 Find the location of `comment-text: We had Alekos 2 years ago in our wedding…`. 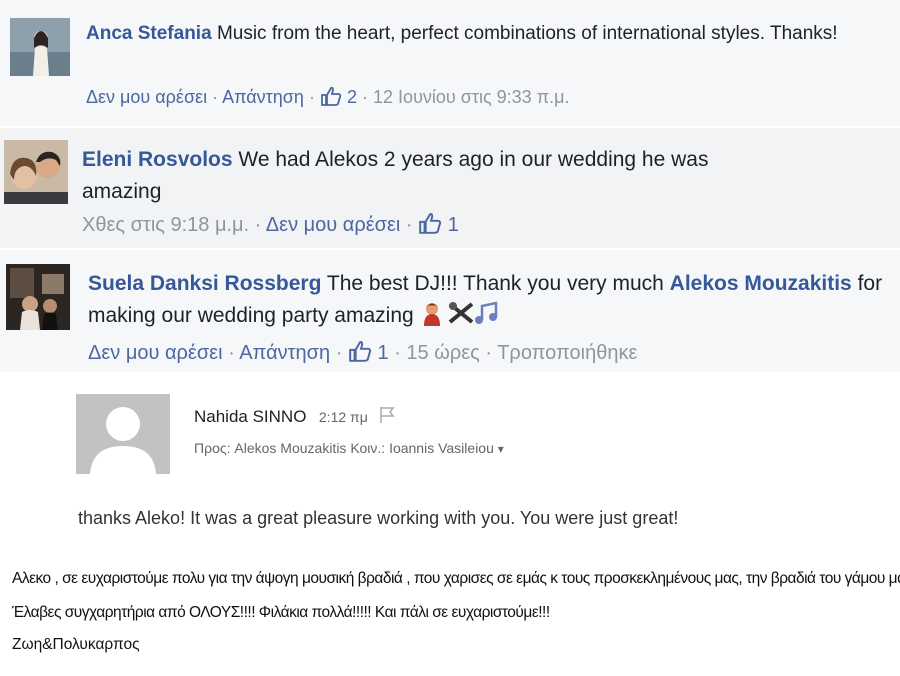

comment-text: We had Alekos 2 years ago in our wedding… is located at coordinates (473, 159).